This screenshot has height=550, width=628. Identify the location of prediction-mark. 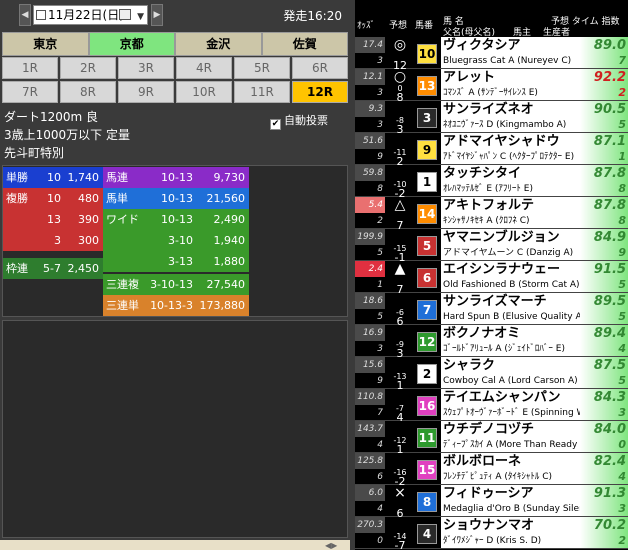
(400, 365).